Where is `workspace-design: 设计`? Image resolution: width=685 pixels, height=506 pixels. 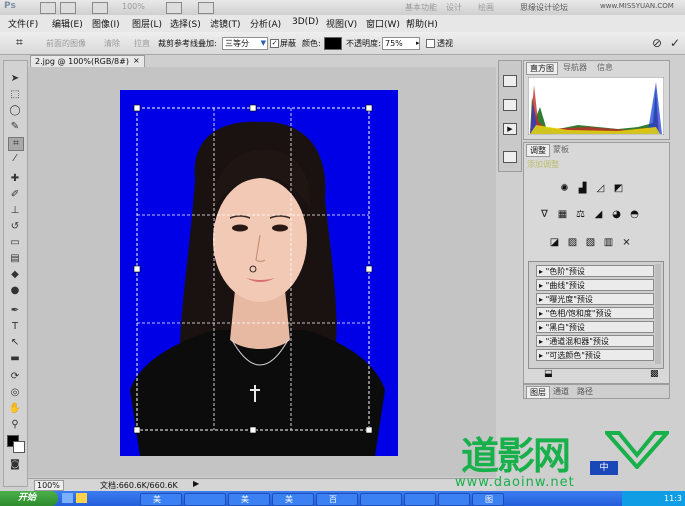
workspace-design: 设计 is located at coordinates (454, 7).